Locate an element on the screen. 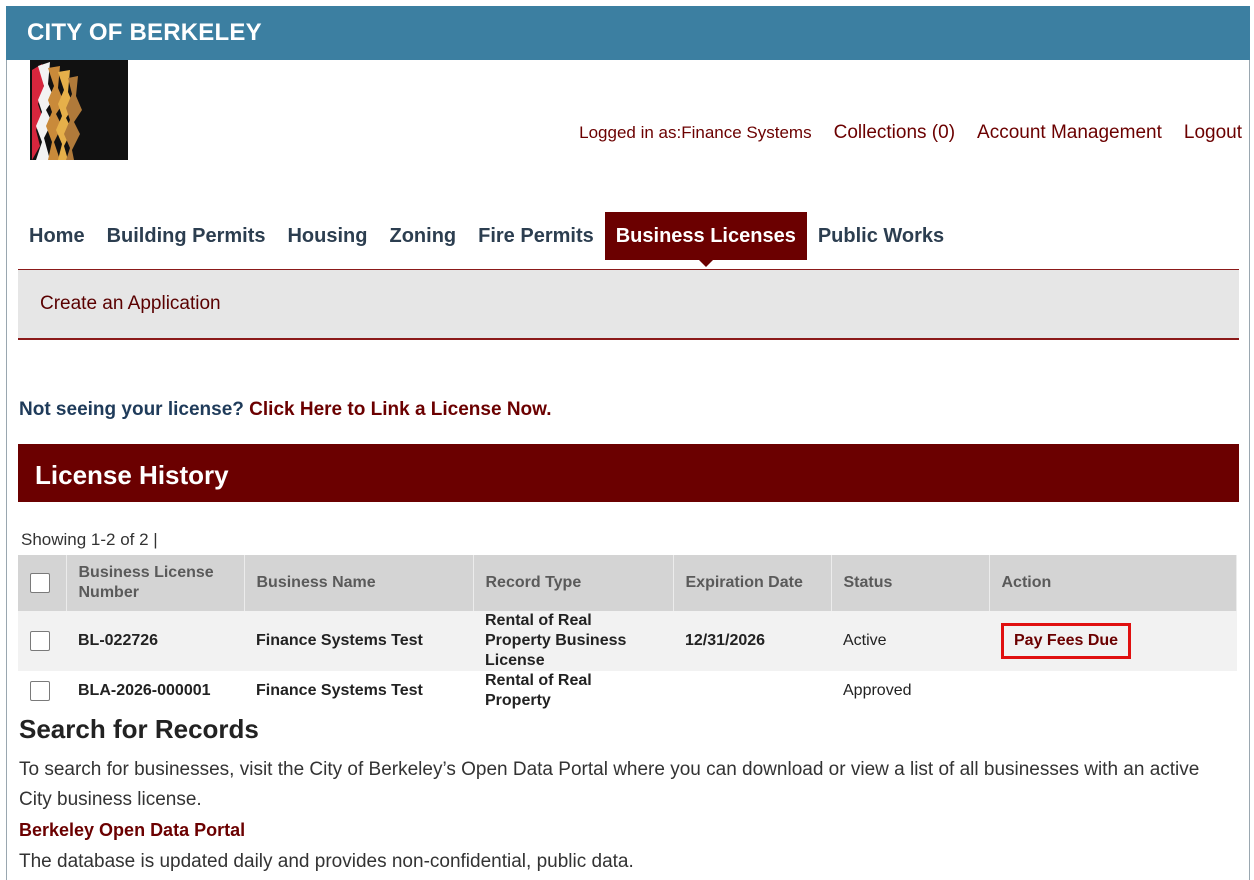  license-number-link: BLA-2026-000001 is located at coordinates (155, 691).